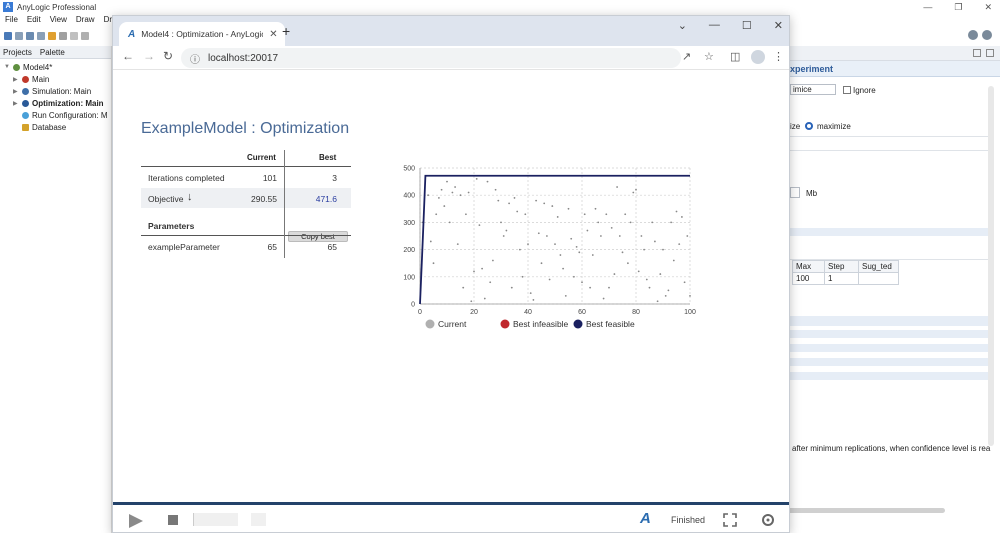  I want to click on redo-icon, so click(74, 36).